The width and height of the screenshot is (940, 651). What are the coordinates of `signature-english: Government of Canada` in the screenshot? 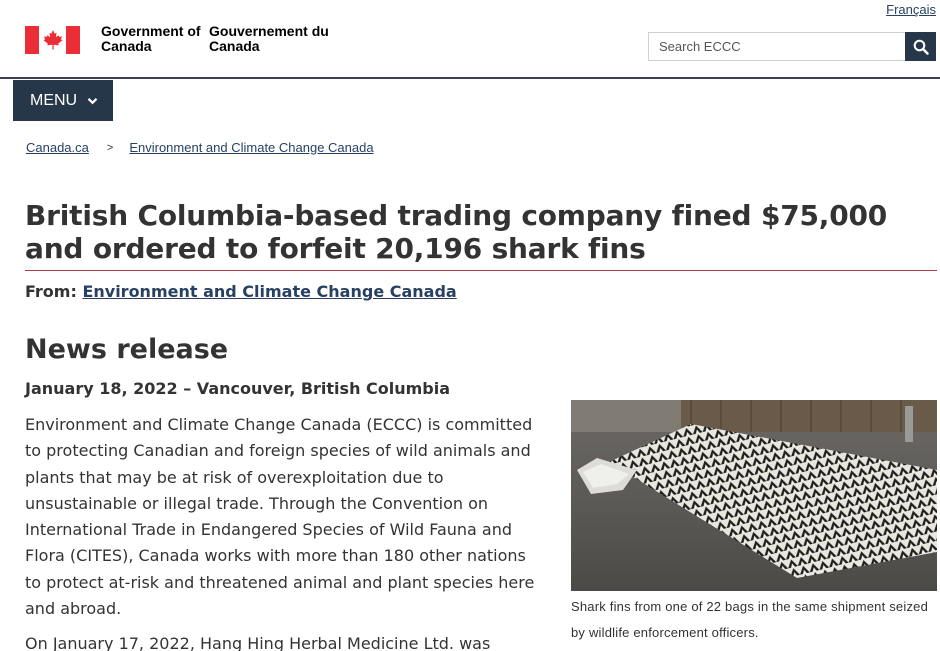 It's located at (151, 38).